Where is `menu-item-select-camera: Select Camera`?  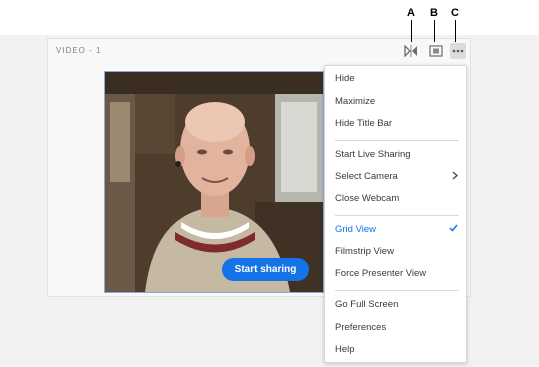 menu-item-select-camera: Select Camera is located at coordinates (395, 176).